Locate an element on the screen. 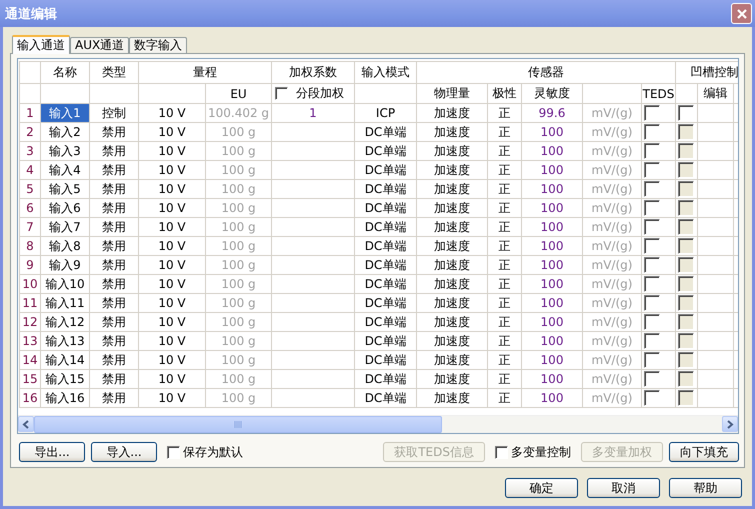 This screenshot has width=755, height=509. table-cell: 输入1 is located at coordinates (65, 113).